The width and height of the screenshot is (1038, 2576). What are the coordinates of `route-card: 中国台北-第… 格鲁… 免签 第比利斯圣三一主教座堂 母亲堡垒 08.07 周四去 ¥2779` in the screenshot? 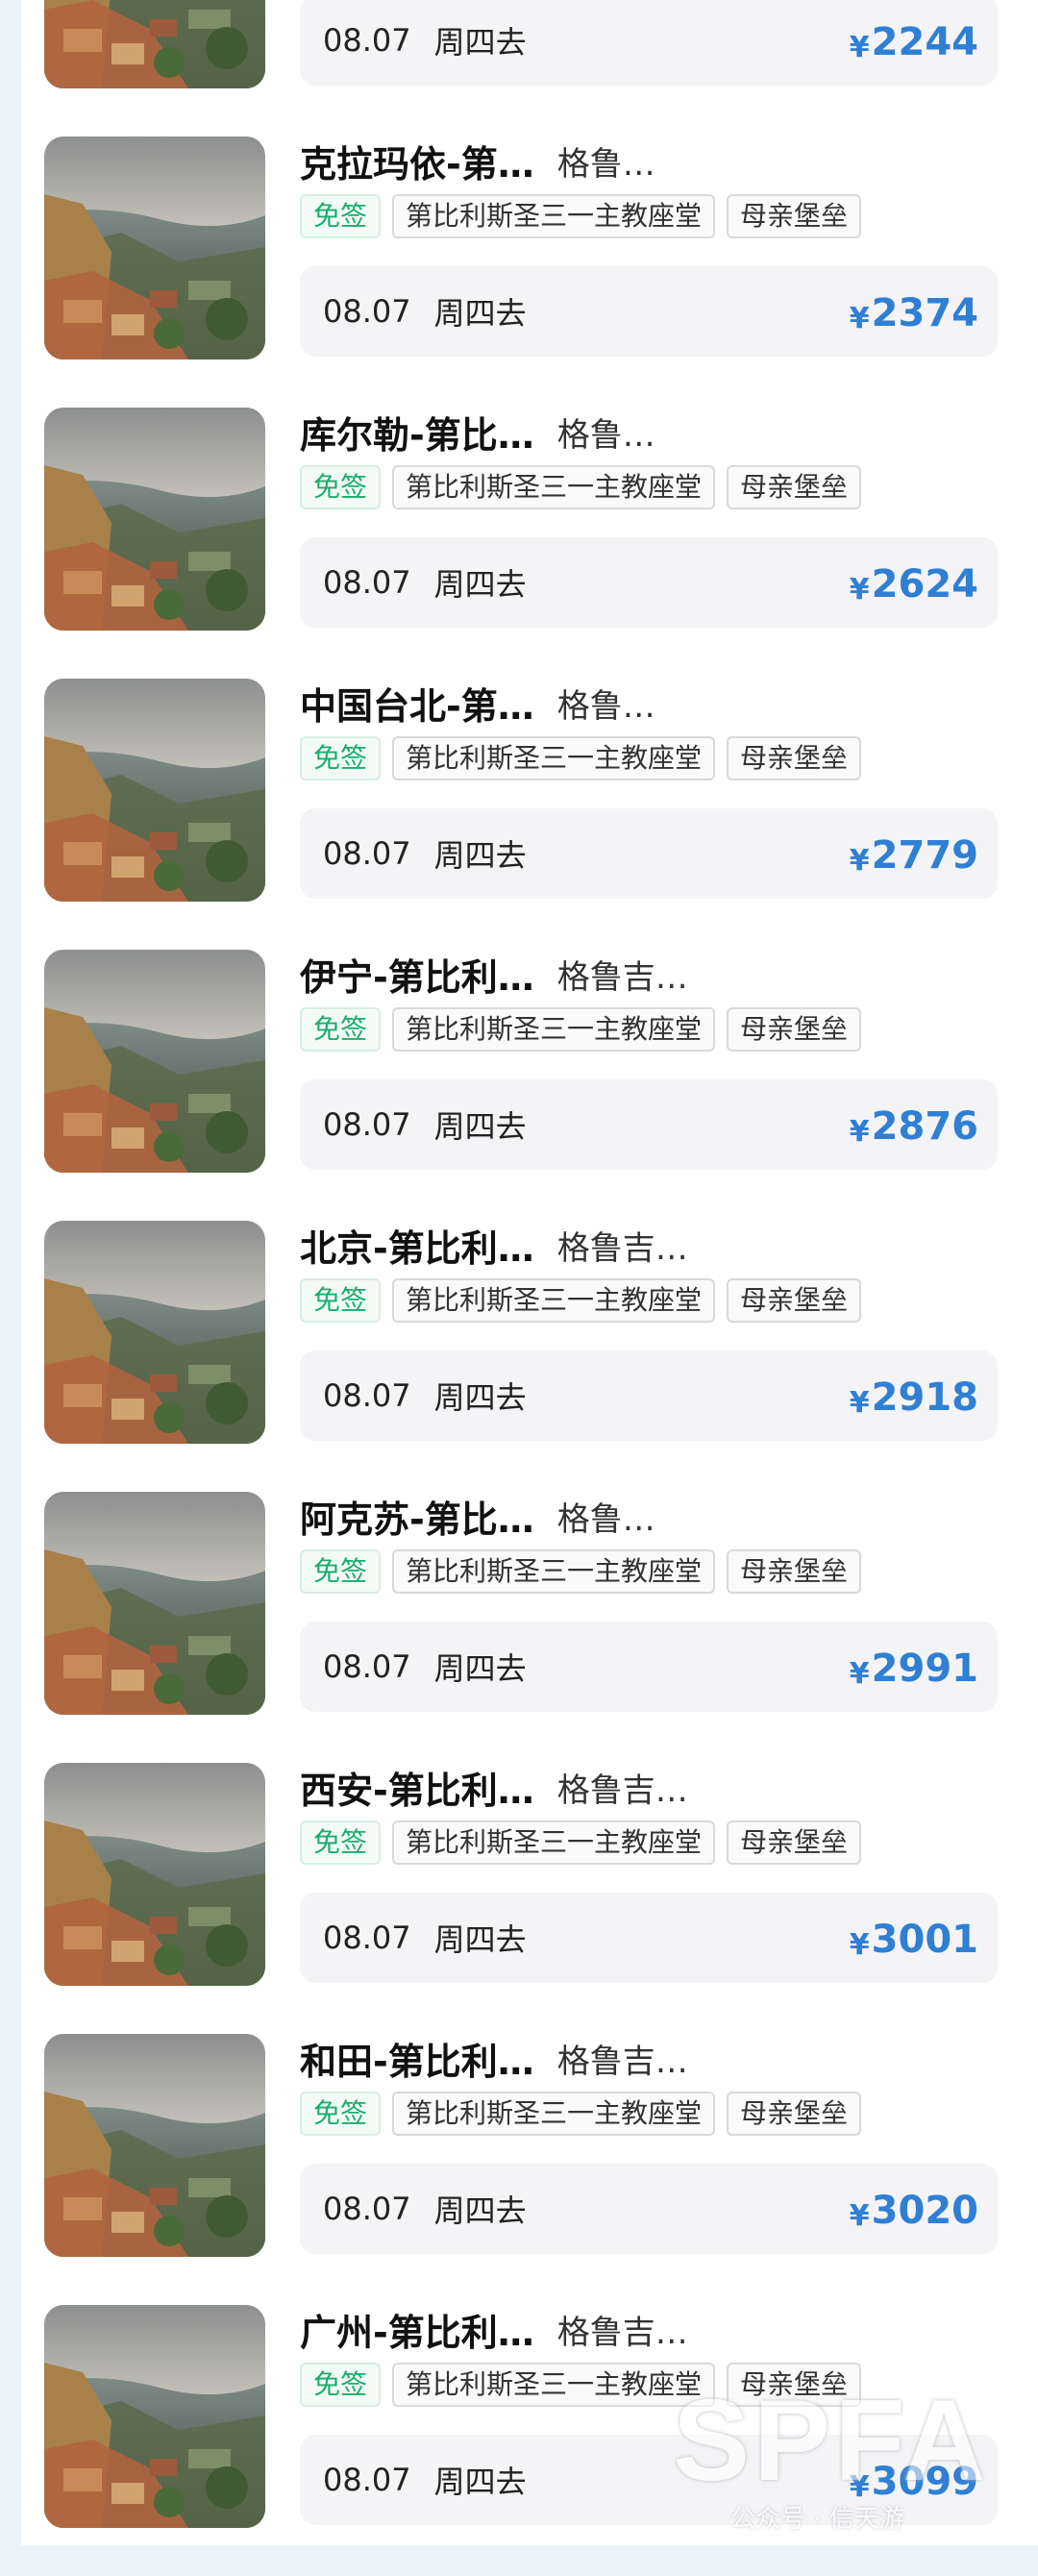 It's located at (529, 815).